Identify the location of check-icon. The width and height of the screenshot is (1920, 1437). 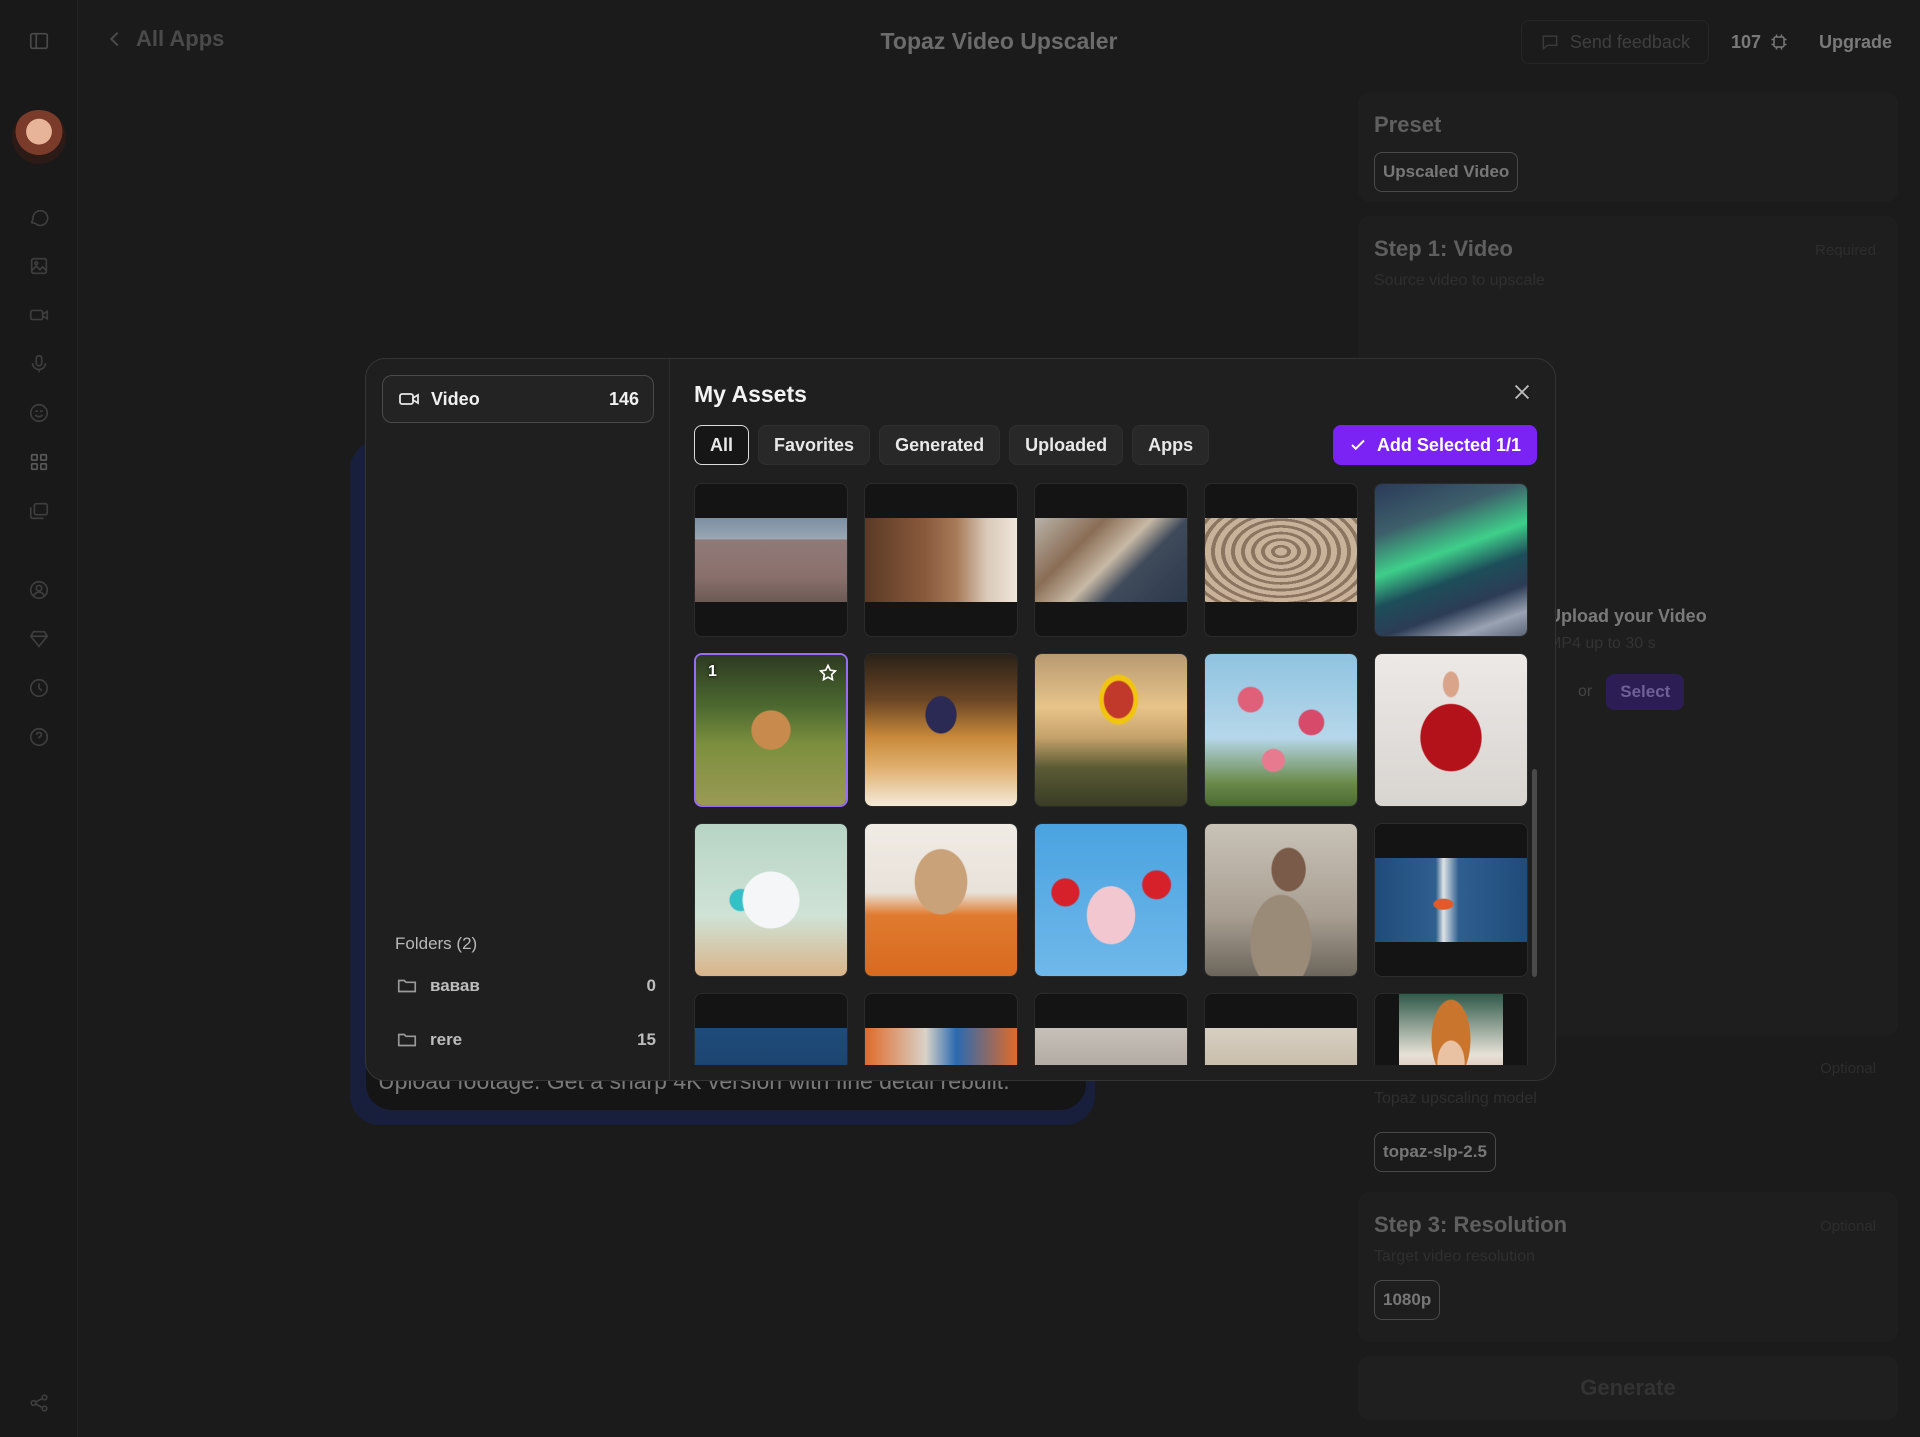
(1358, 445).